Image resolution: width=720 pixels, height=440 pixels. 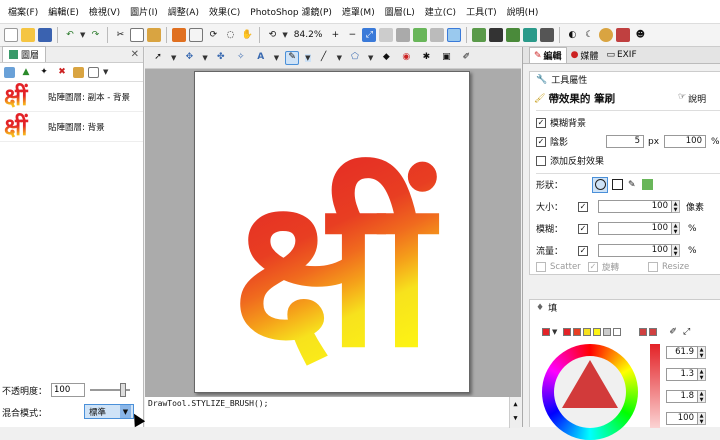 I want to click on reflect-checkbox, so click(x=541, y=160).